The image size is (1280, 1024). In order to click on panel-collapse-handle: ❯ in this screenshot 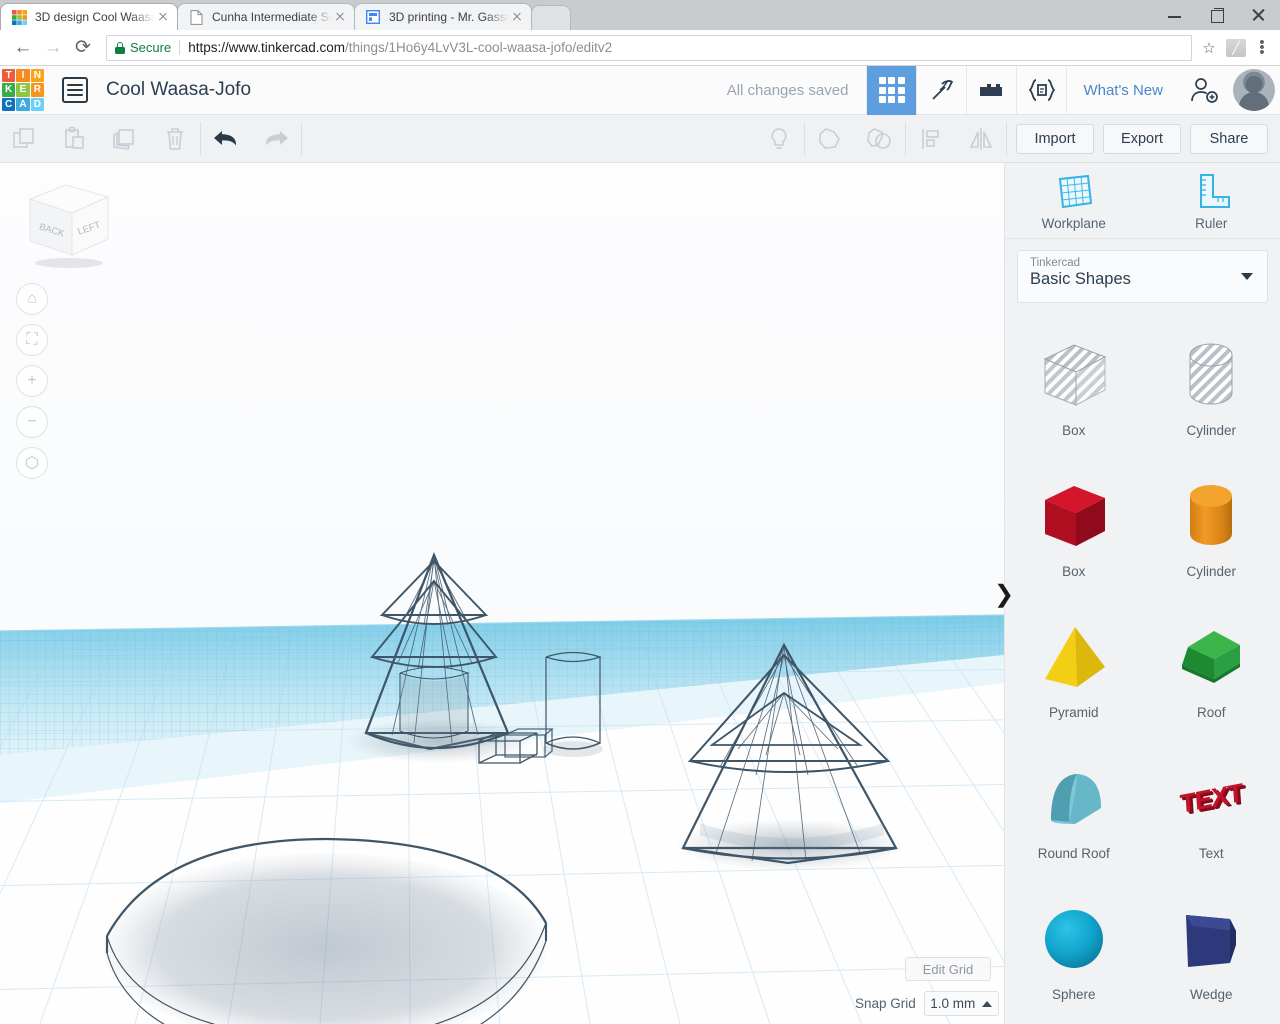, I will do `click(1004, 594)`.